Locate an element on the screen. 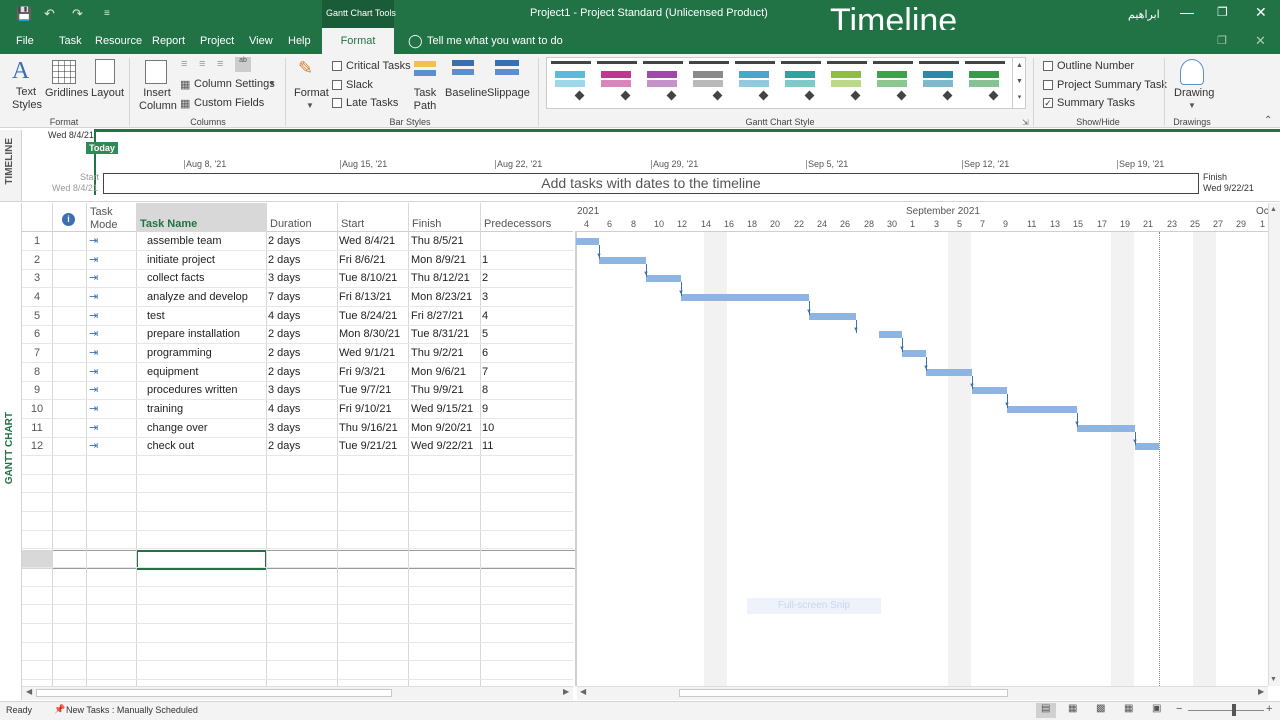 This screenshot has height=720, width=1280. project-summary-checkbox: Project Summary Task is located at coordinates (1105, 85).